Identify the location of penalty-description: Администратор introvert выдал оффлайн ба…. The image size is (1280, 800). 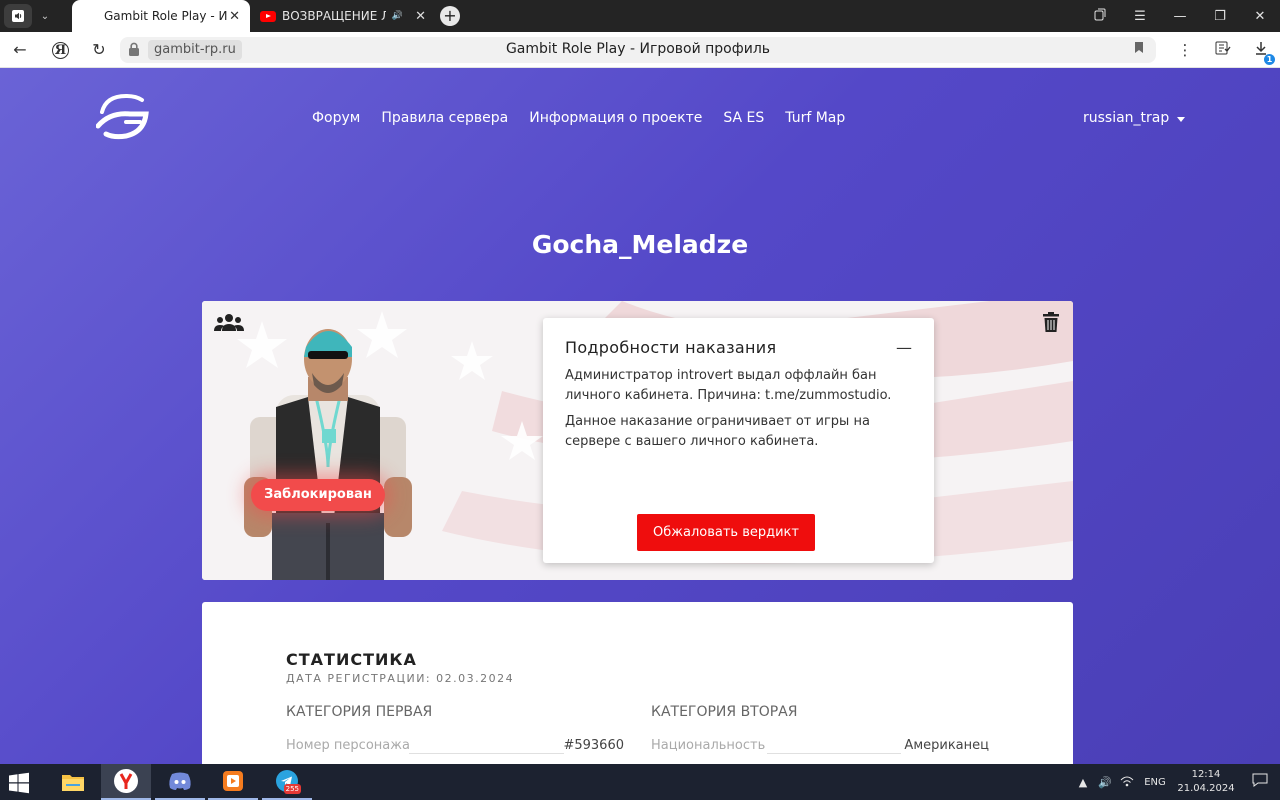
(741, 409).